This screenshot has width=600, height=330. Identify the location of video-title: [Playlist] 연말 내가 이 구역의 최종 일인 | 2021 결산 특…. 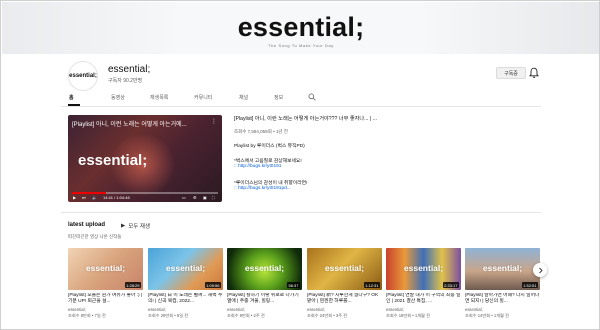
(423, 299).